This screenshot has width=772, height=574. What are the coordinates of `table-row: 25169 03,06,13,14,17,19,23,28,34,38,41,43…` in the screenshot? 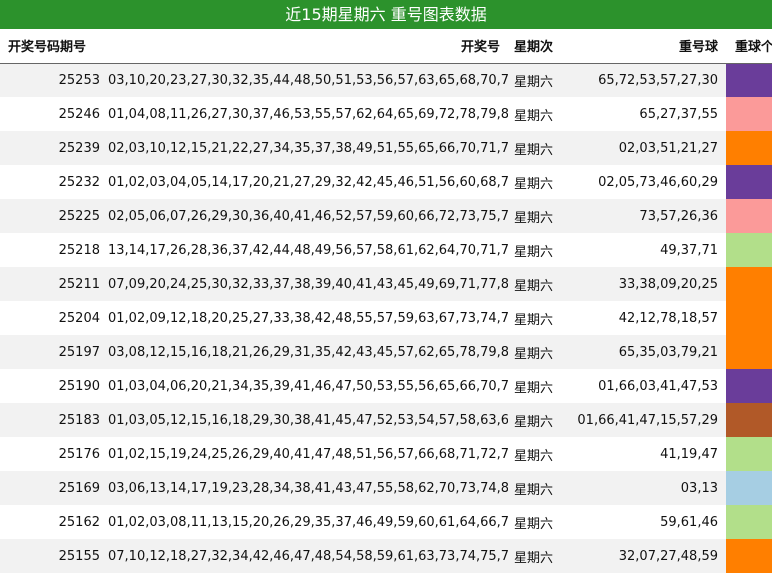 It's located at (386, 488).